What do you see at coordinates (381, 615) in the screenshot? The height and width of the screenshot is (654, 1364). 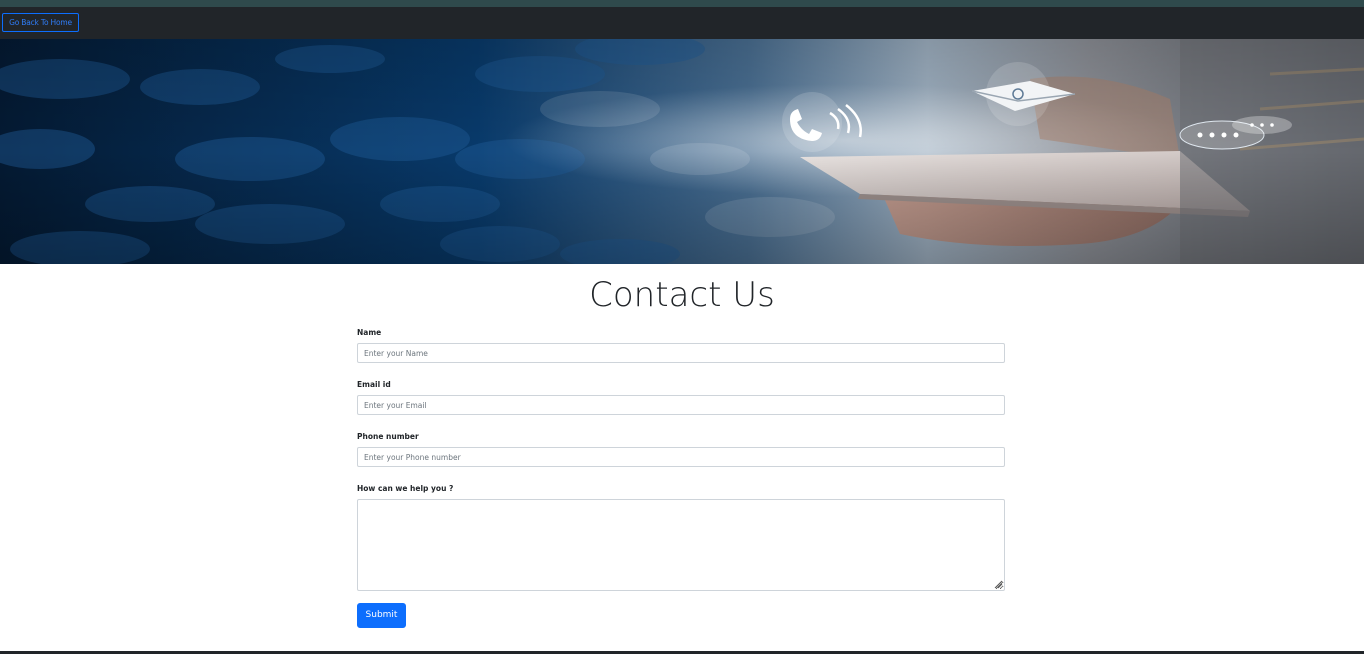 I see `submit-button: Submit` at bounding box center [381, 615].